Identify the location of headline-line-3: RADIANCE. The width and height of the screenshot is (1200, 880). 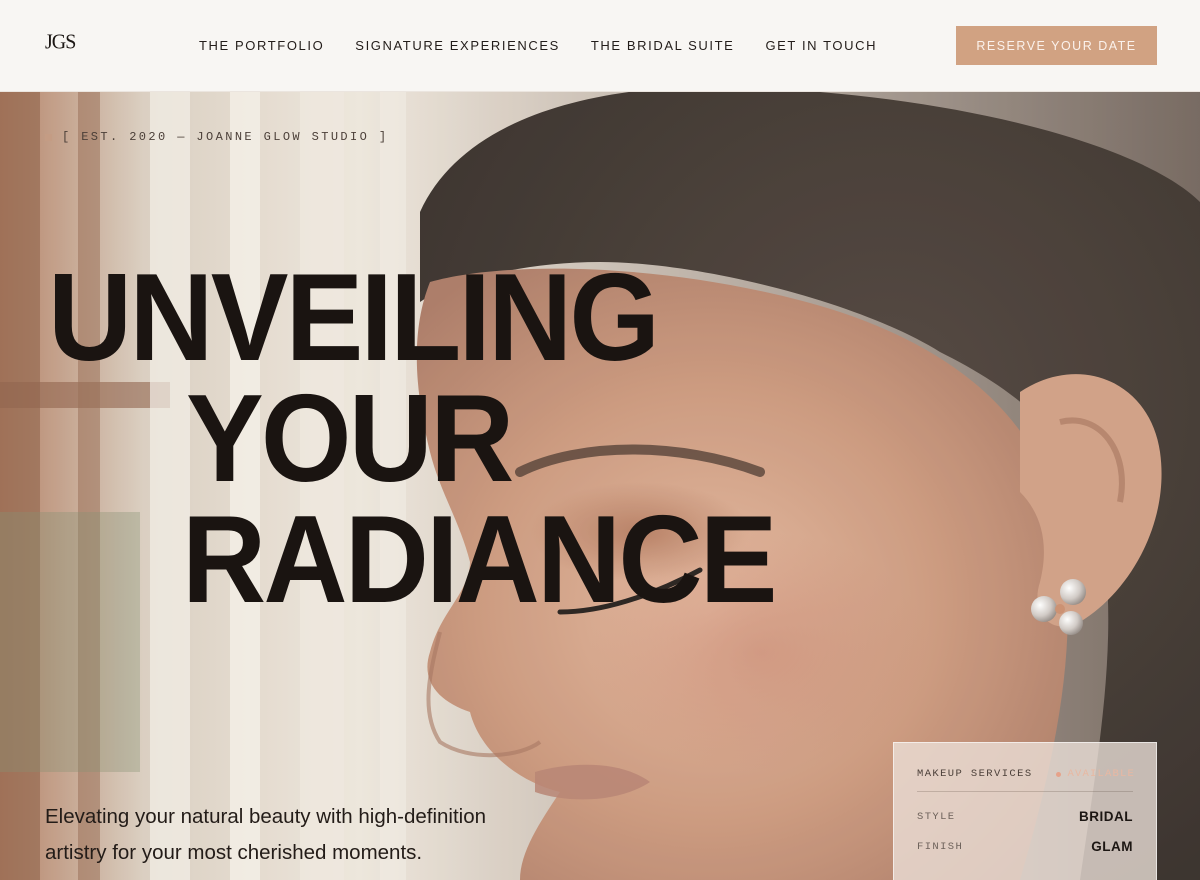
(479, 560).